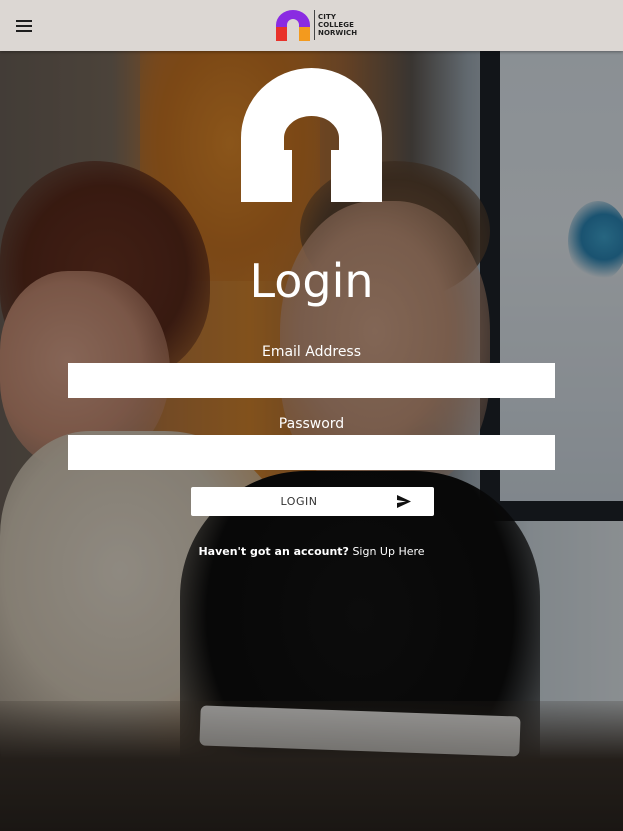  Describe the element at coordinates (404, 501) in the screenshot. I see `send-arrow-icon` at that location.